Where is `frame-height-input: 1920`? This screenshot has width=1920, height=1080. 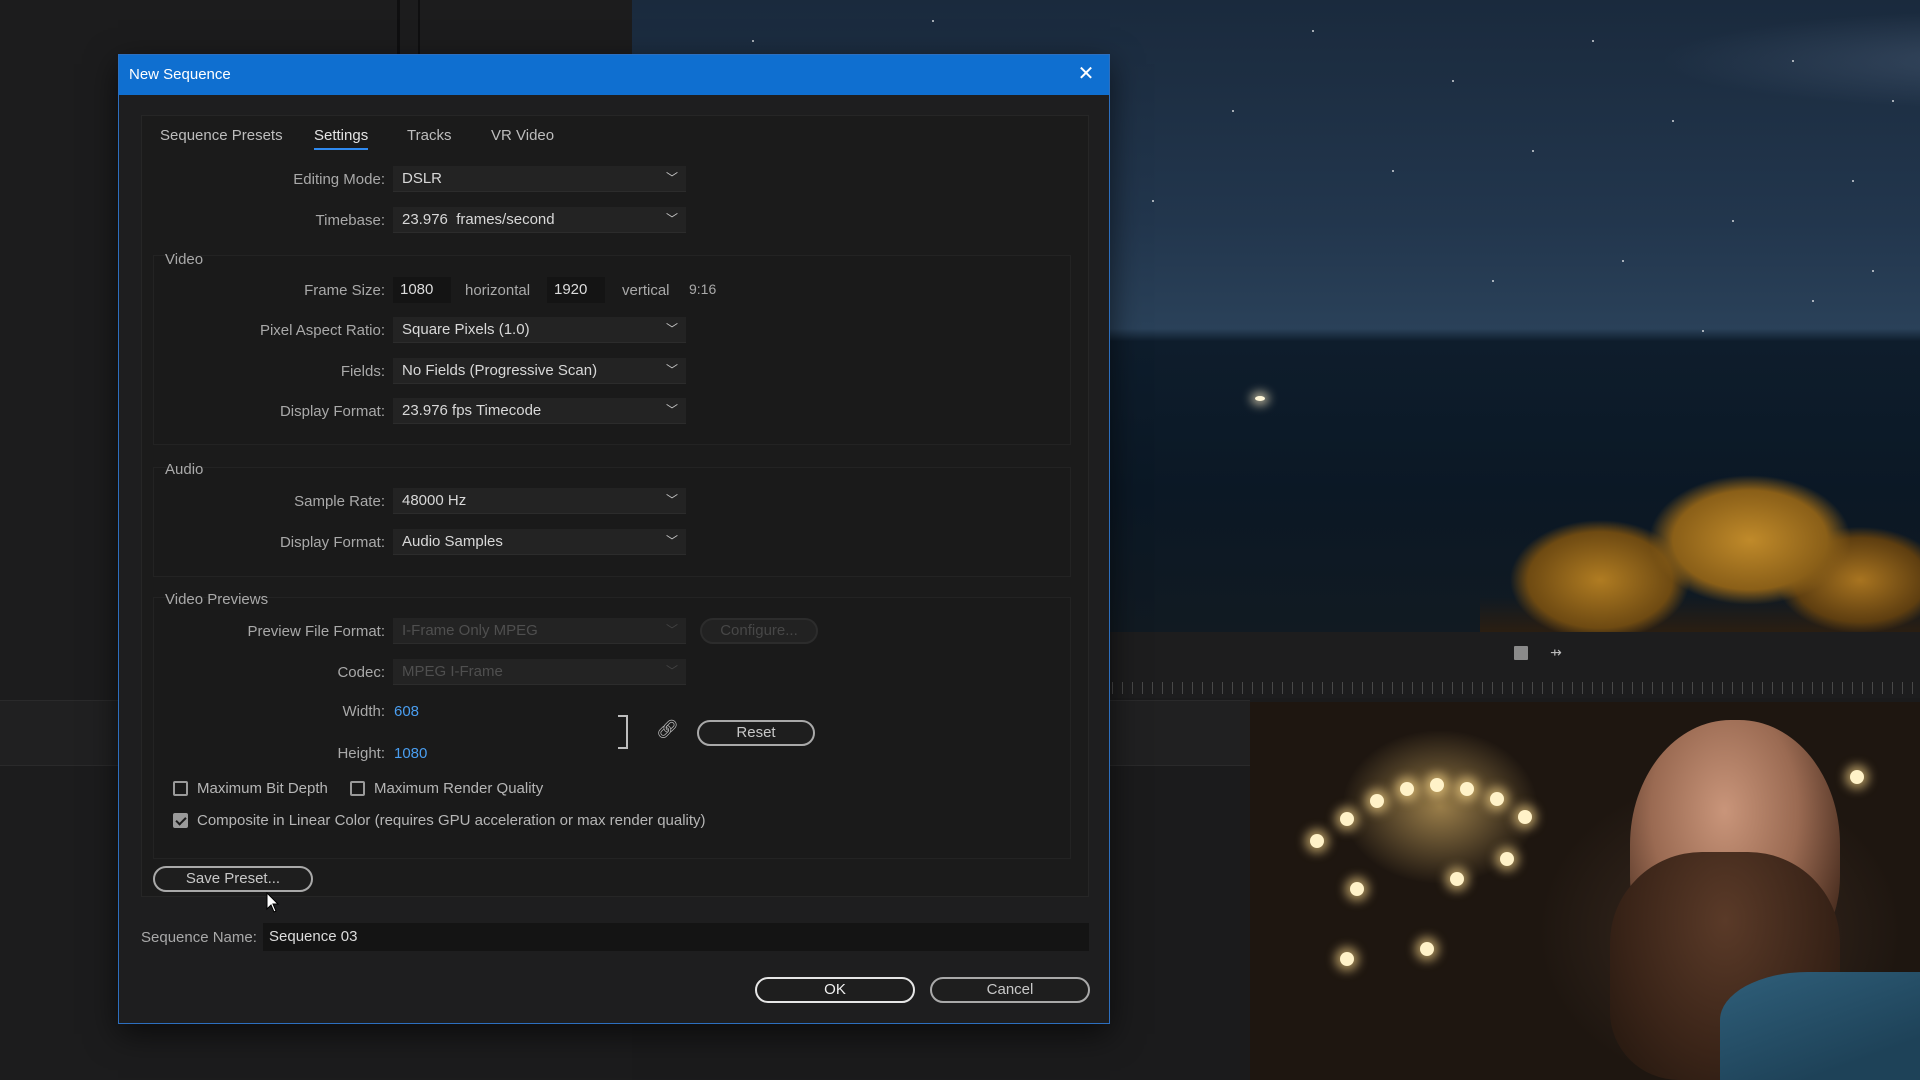 frame-height-input: 1920 is located at coordinates (576, 290).